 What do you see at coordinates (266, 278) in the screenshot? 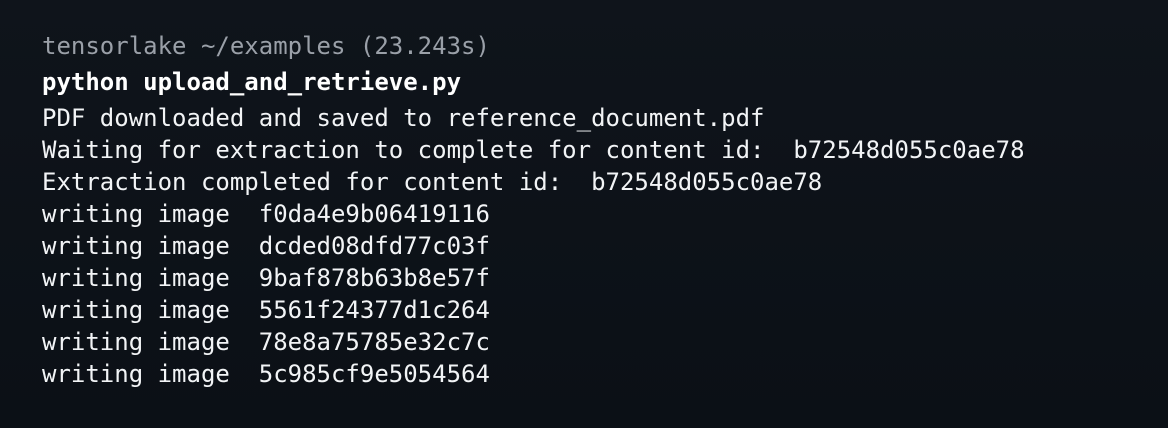
I see `output-line: writing image 9baf878b63b8e57f` at bounding box center [266, 278].